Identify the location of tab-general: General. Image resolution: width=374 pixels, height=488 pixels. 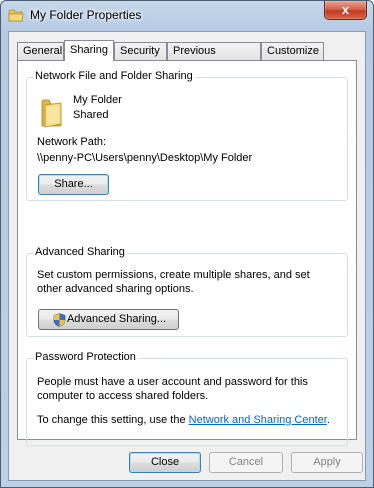
(40, 51).